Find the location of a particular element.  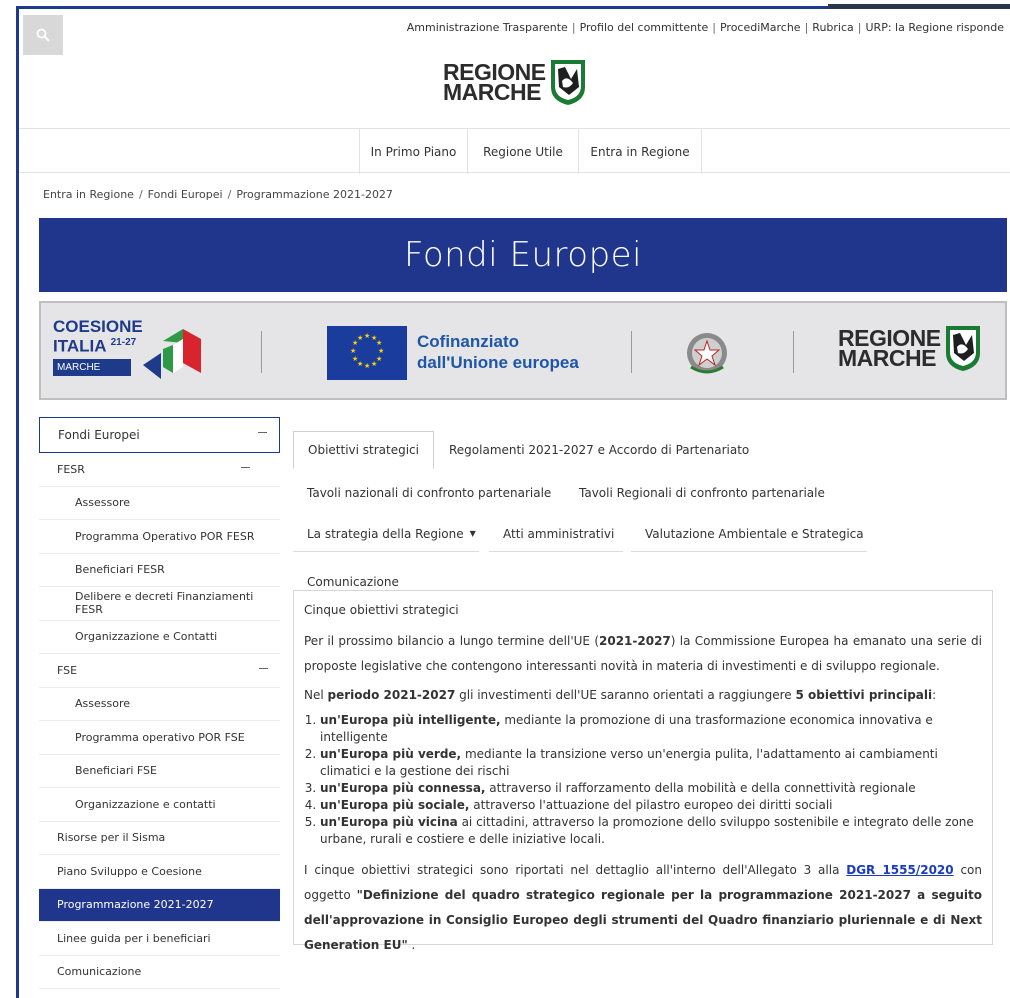

top-link: Amministrazione Trasparente is located at coordinates (487, 27).